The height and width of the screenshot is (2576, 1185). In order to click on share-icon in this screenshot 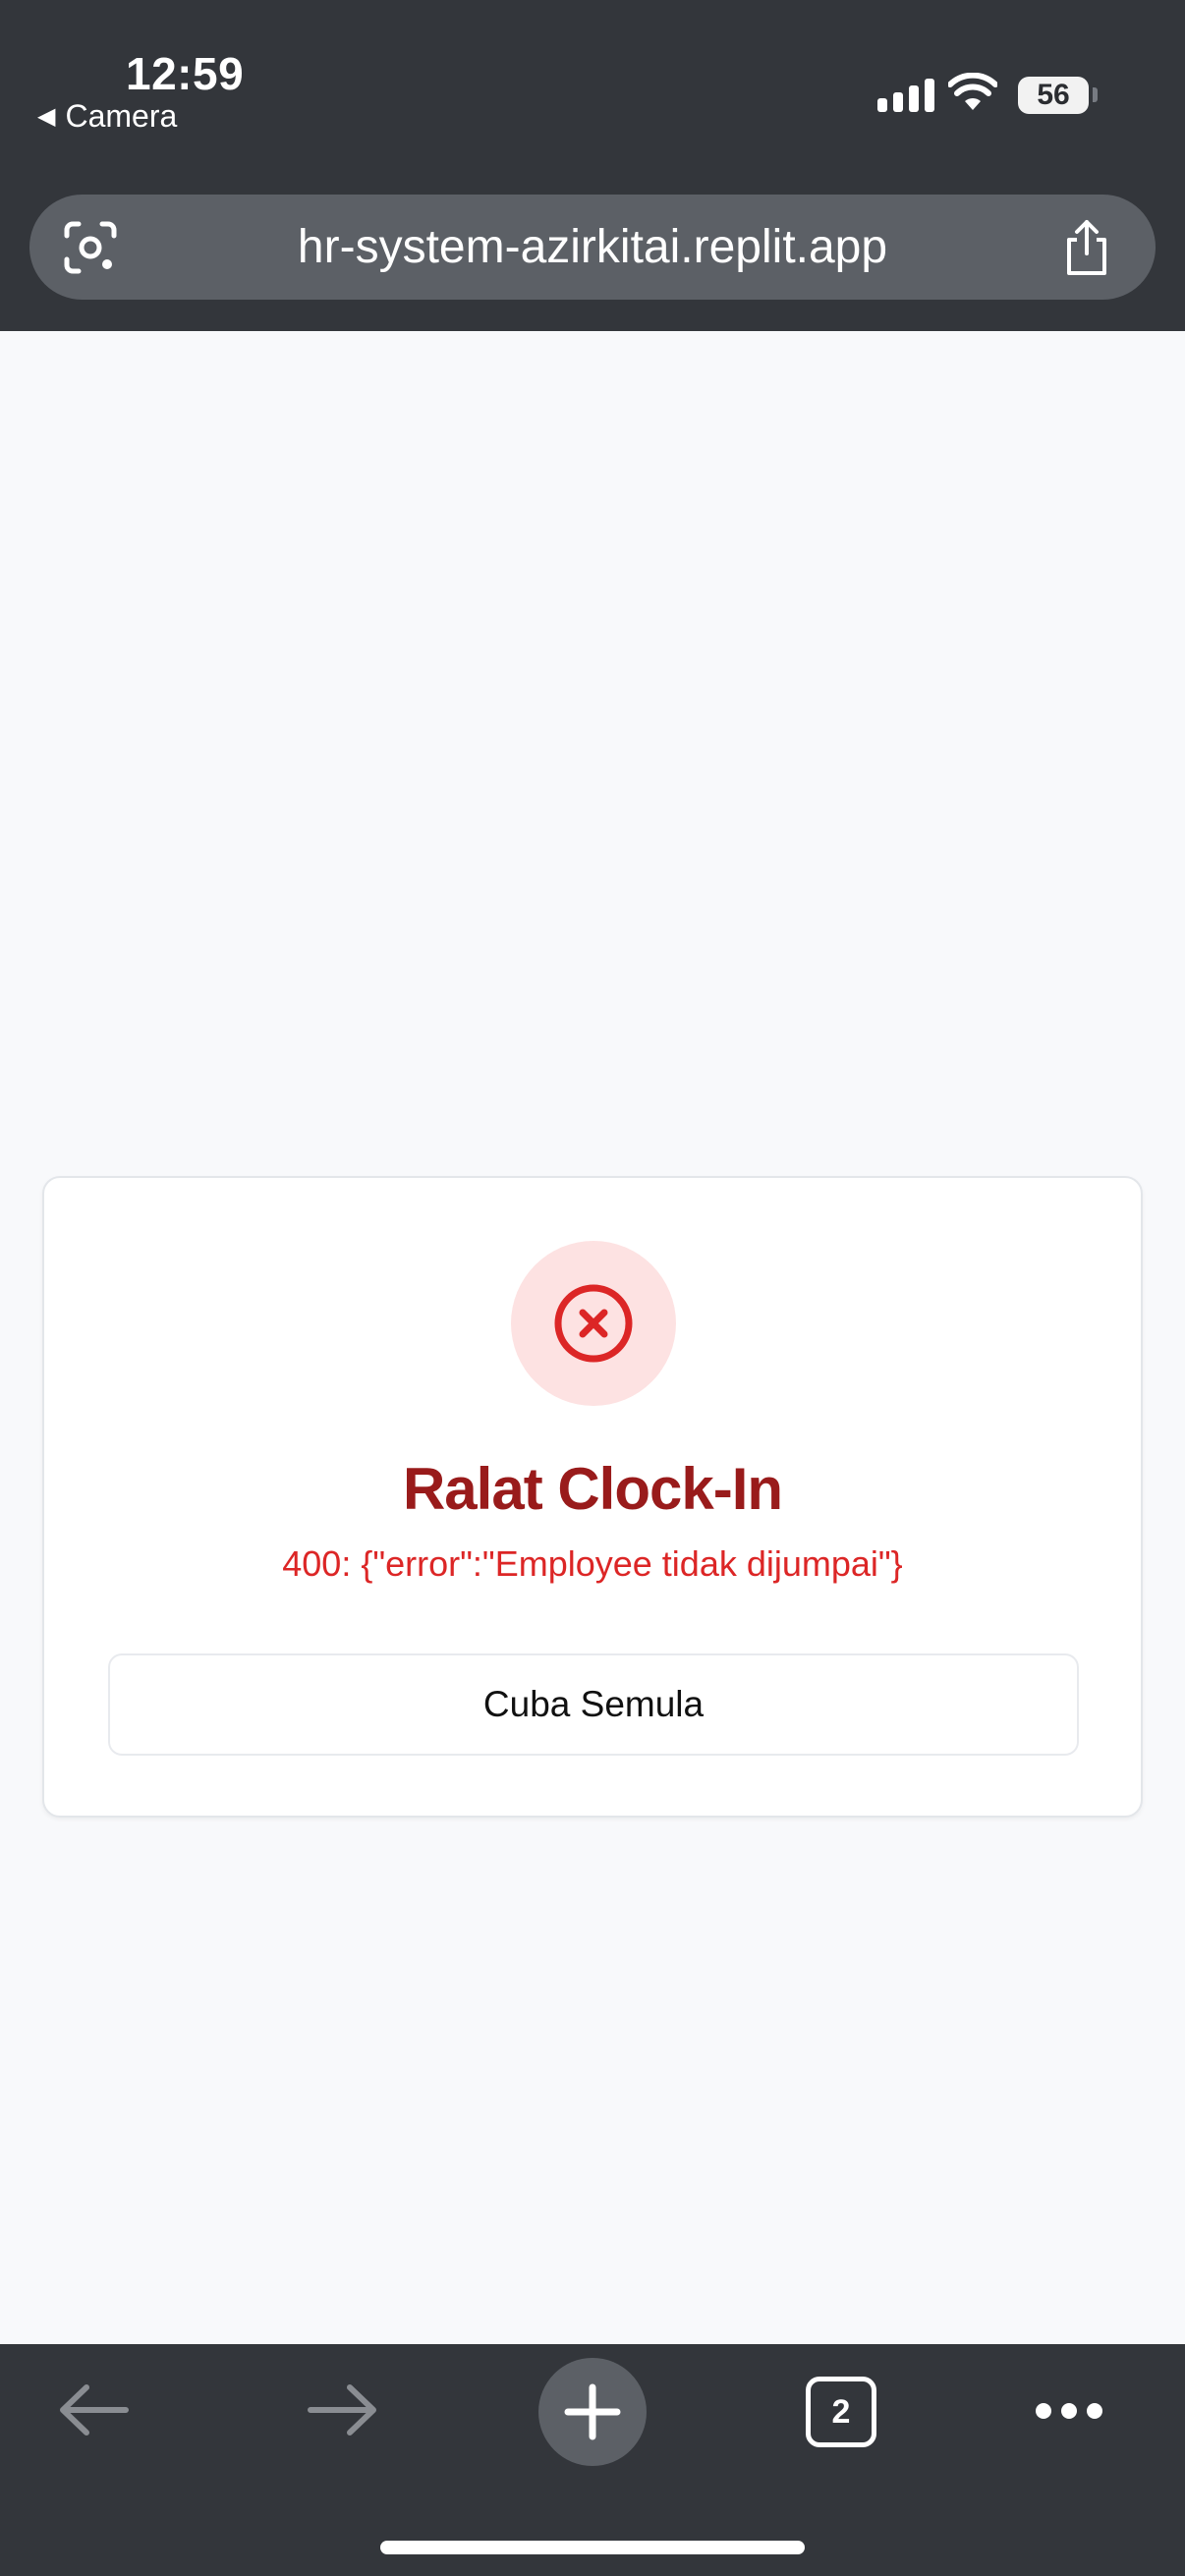, I will do `click(1087, 248)`.